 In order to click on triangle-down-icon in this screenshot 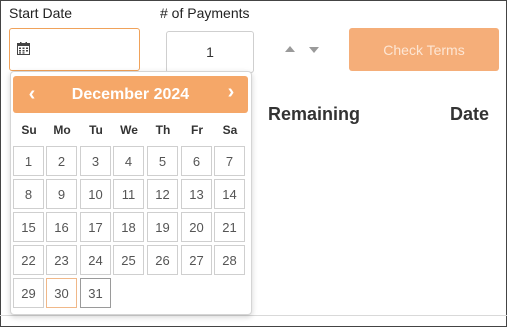, I will do `click(314, 50)`.